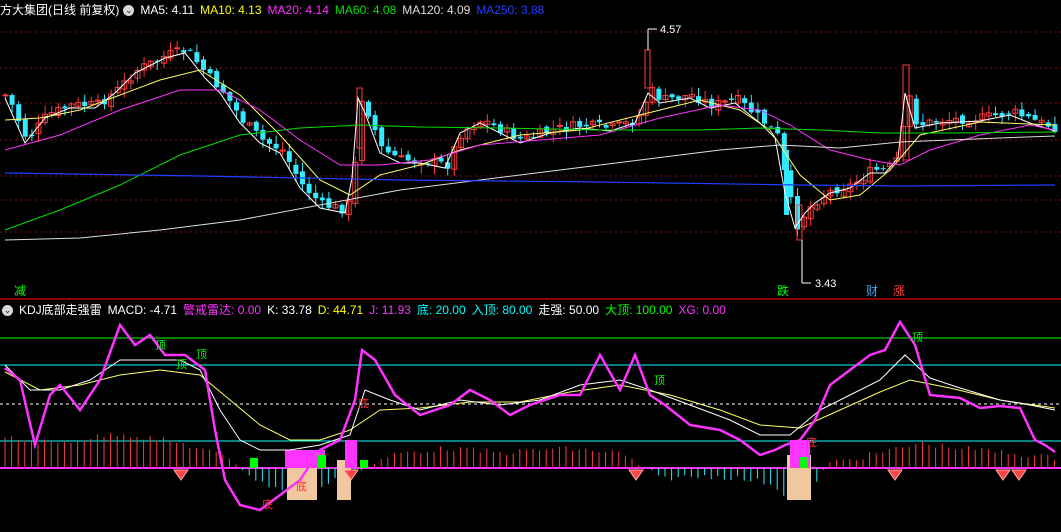  I want to click on indicator-title: KDJ底部走强雷, so click(60, 310).